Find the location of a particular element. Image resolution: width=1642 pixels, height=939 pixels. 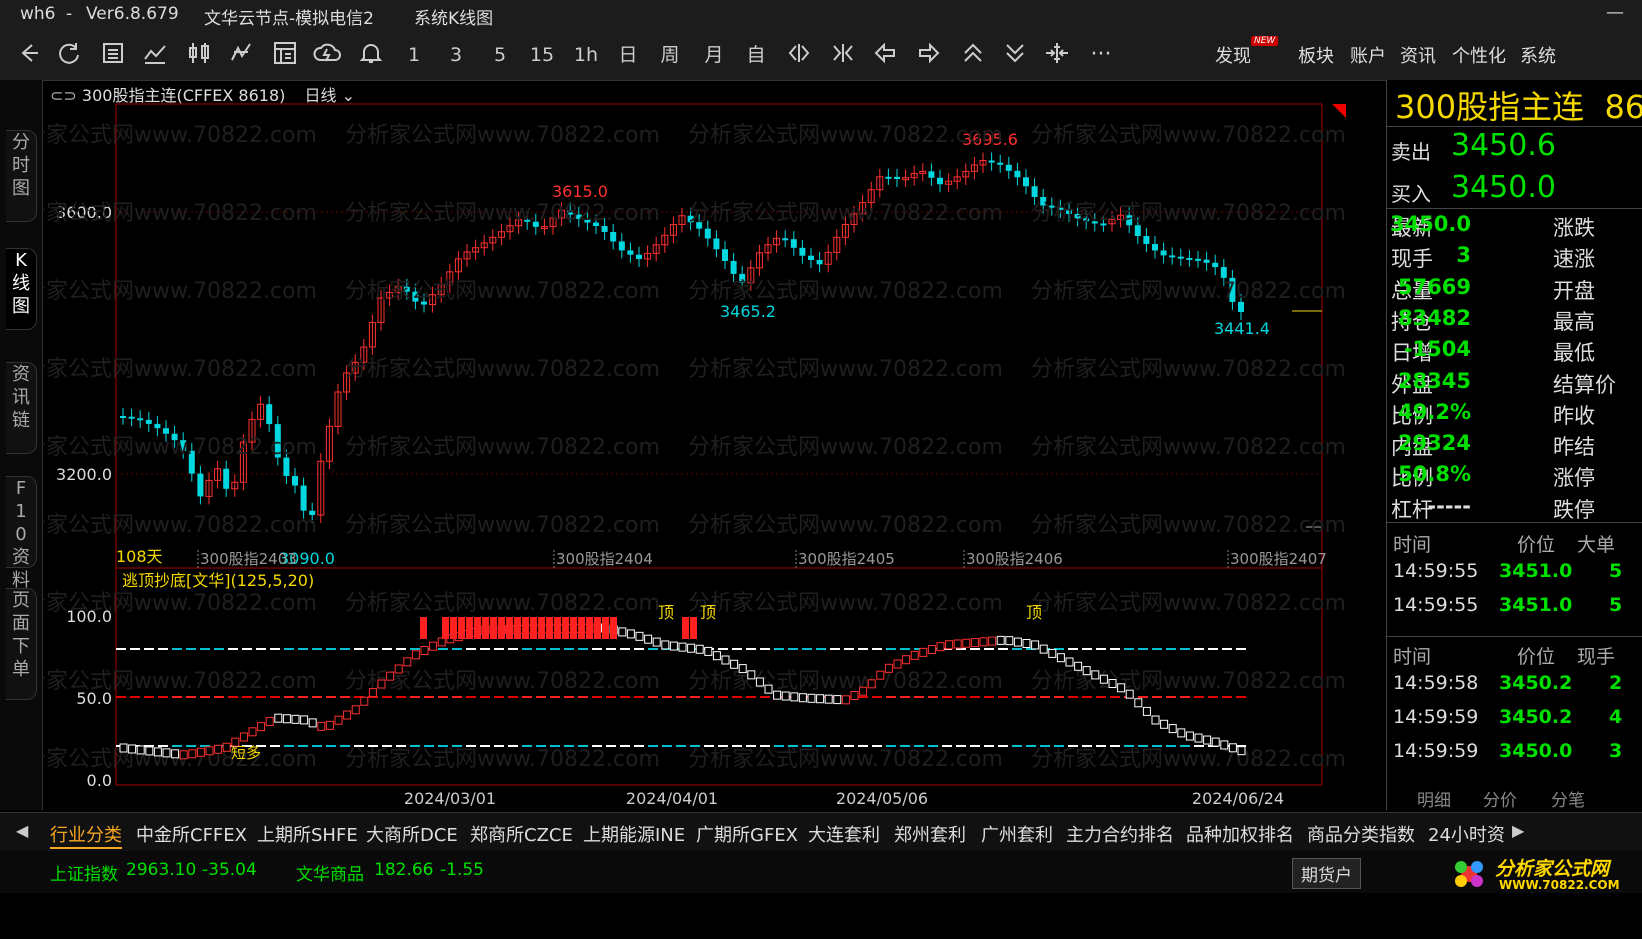

date-label: 2024/03/01 is located at coordinates (450, 798).